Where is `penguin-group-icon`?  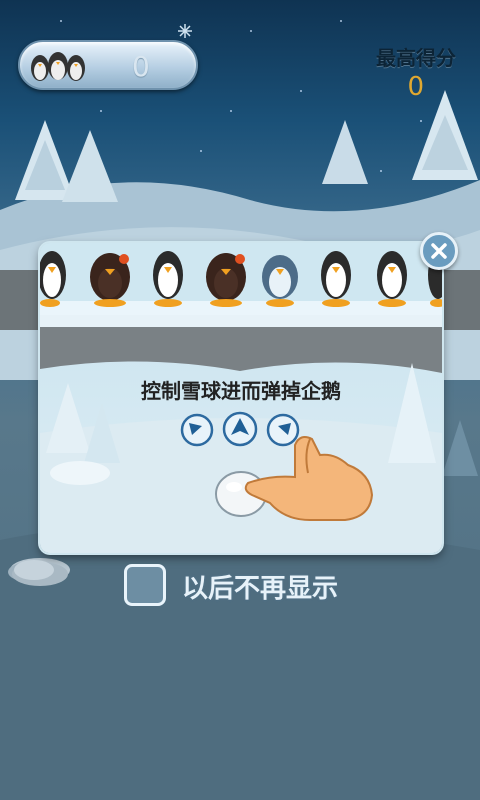 penguin-group-icon is located at coordinates (58, 66).